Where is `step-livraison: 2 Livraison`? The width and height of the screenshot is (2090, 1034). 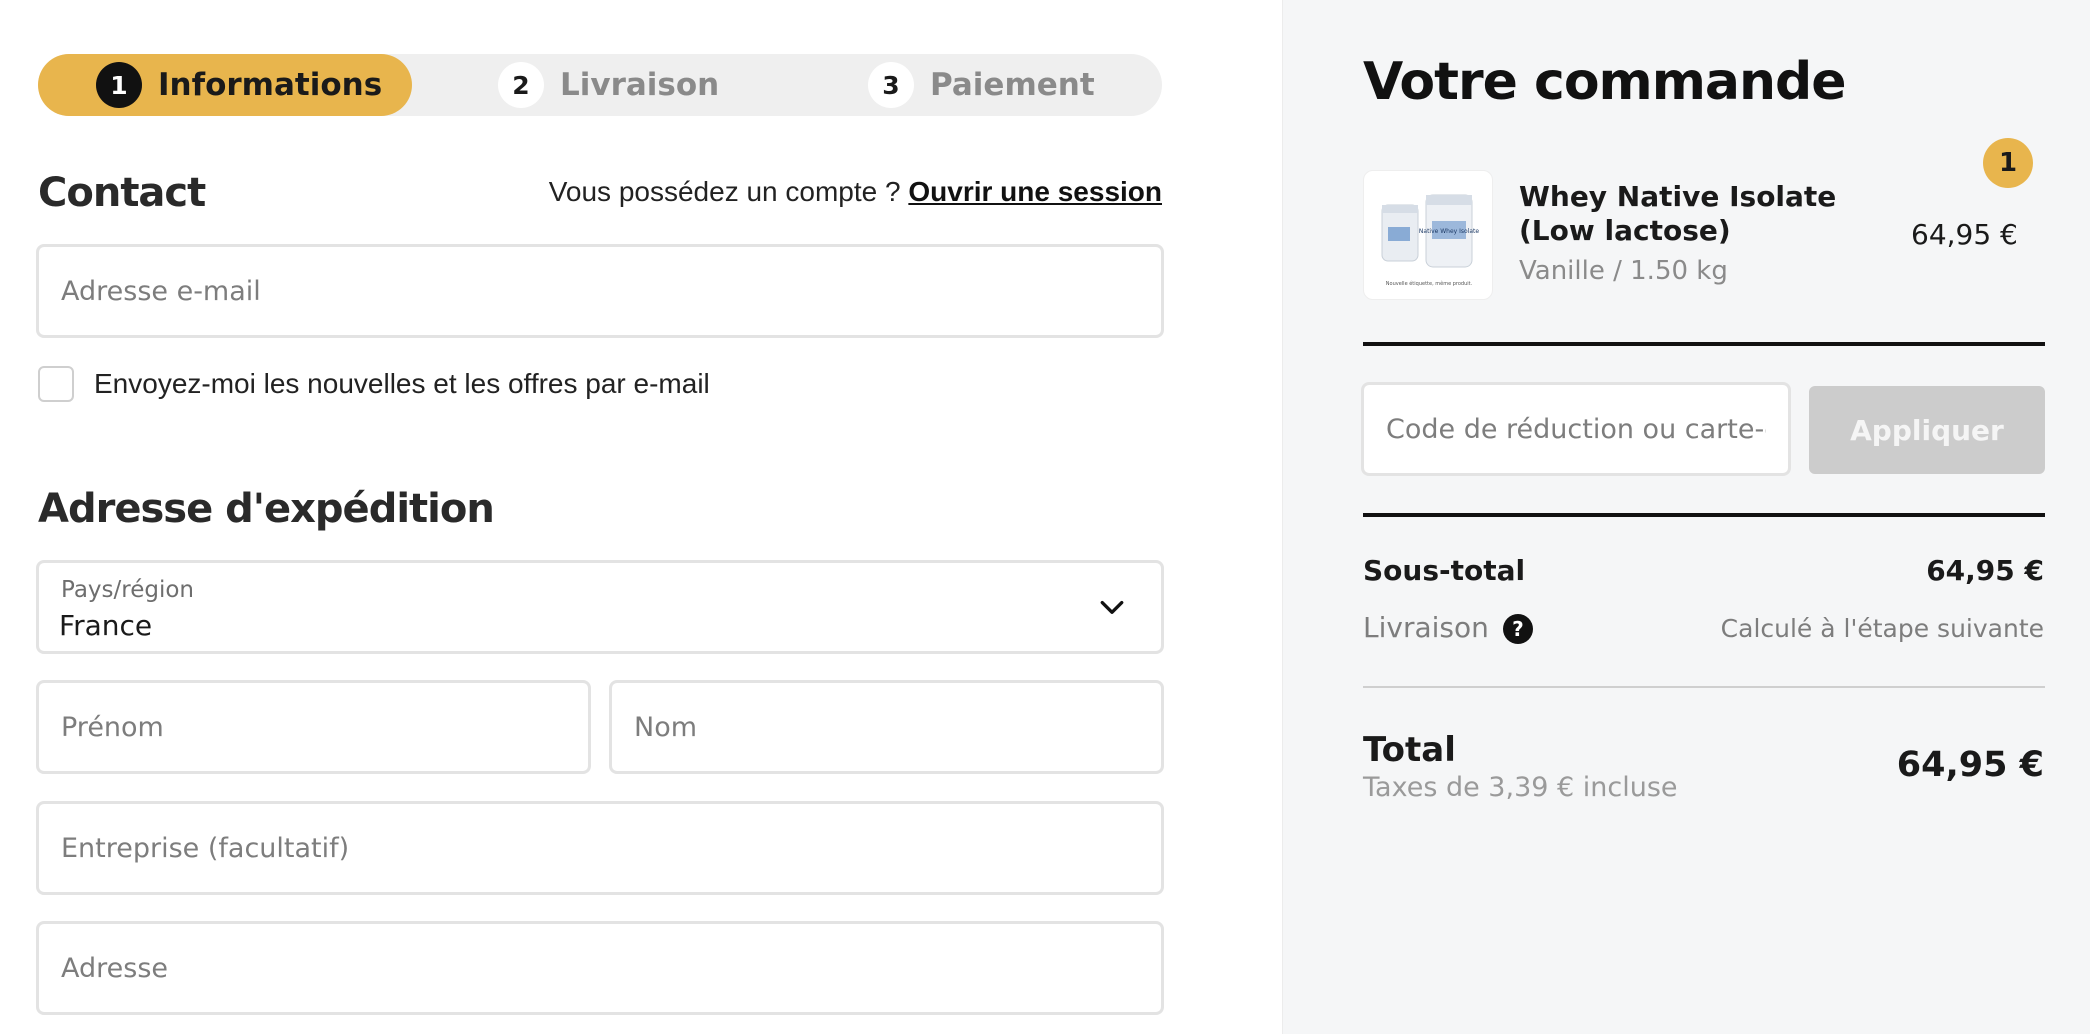
step-livraison: 2 Livraison is located at coordinates (608, 85).